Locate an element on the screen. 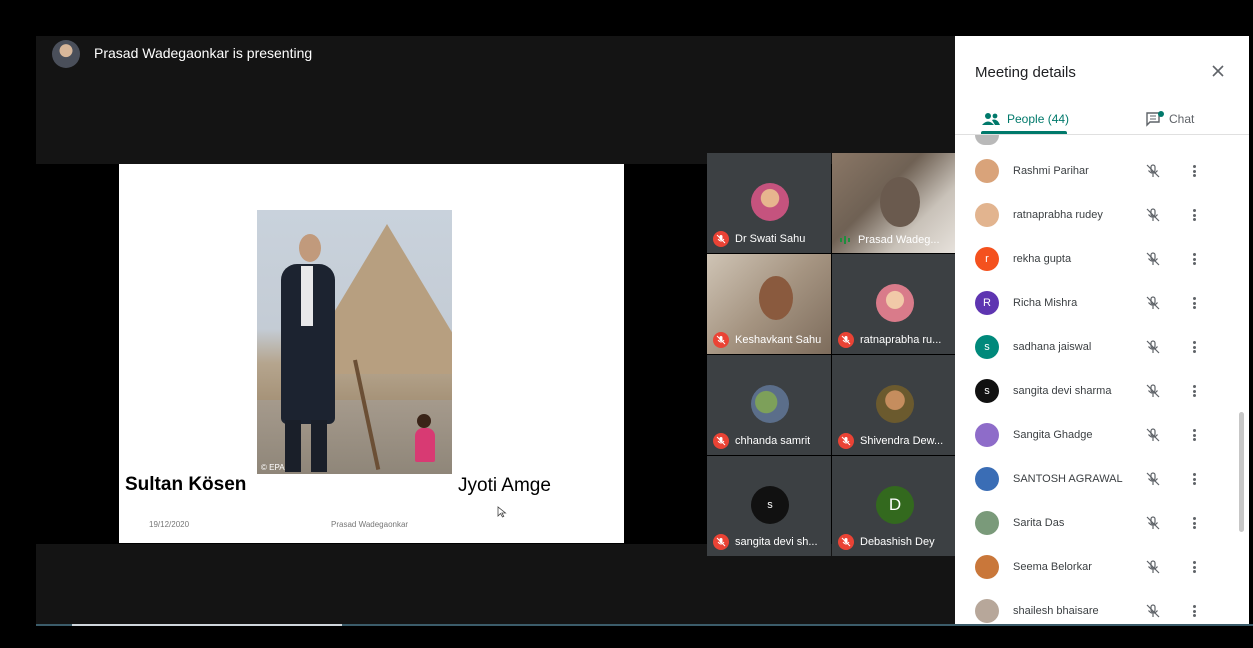  participant-avatar: R is located at coordinates (987, 303).